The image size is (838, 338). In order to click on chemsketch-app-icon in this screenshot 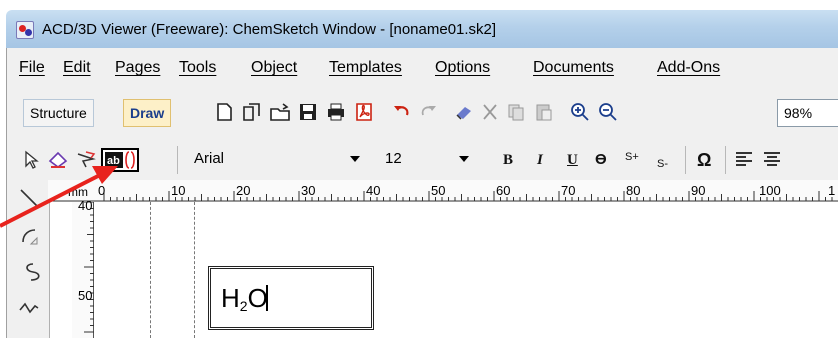, I will do `click(25, 30)`.